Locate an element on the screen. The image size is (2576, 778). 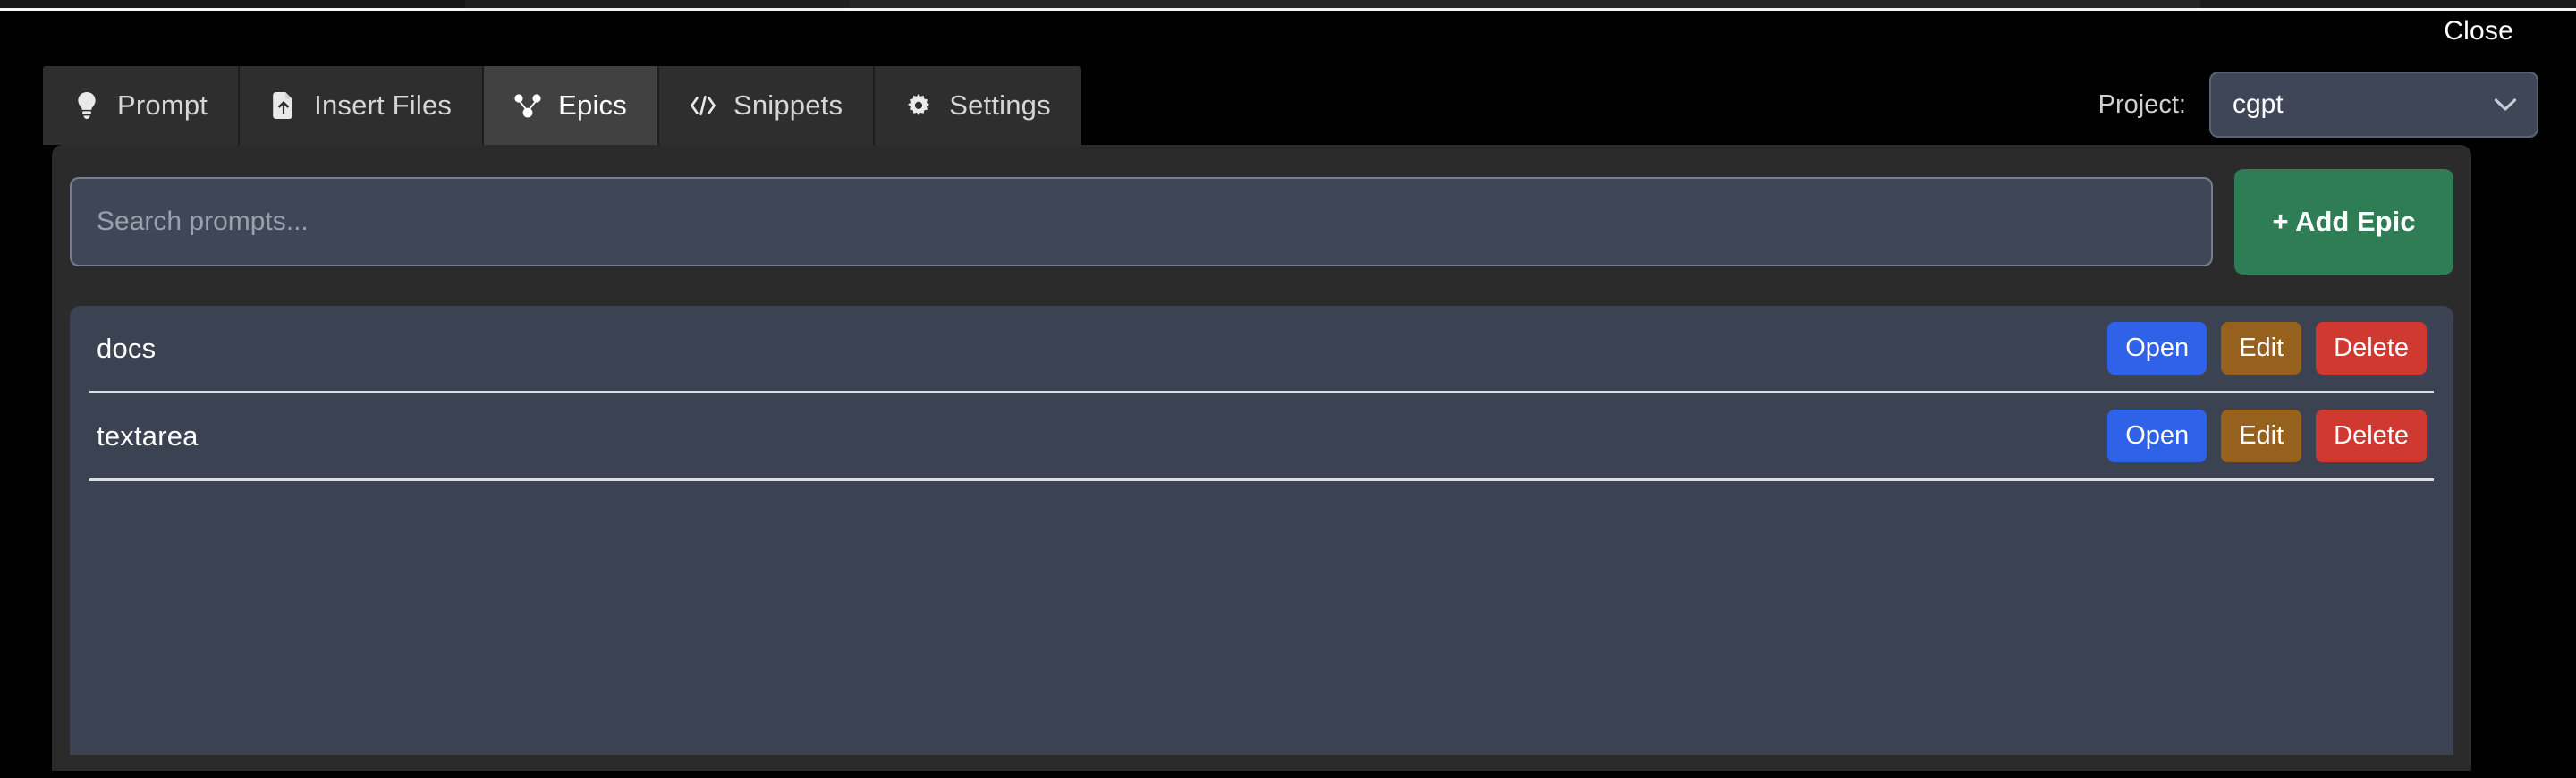
tab-prompt: Prompt is located at coordinates (142, 105).